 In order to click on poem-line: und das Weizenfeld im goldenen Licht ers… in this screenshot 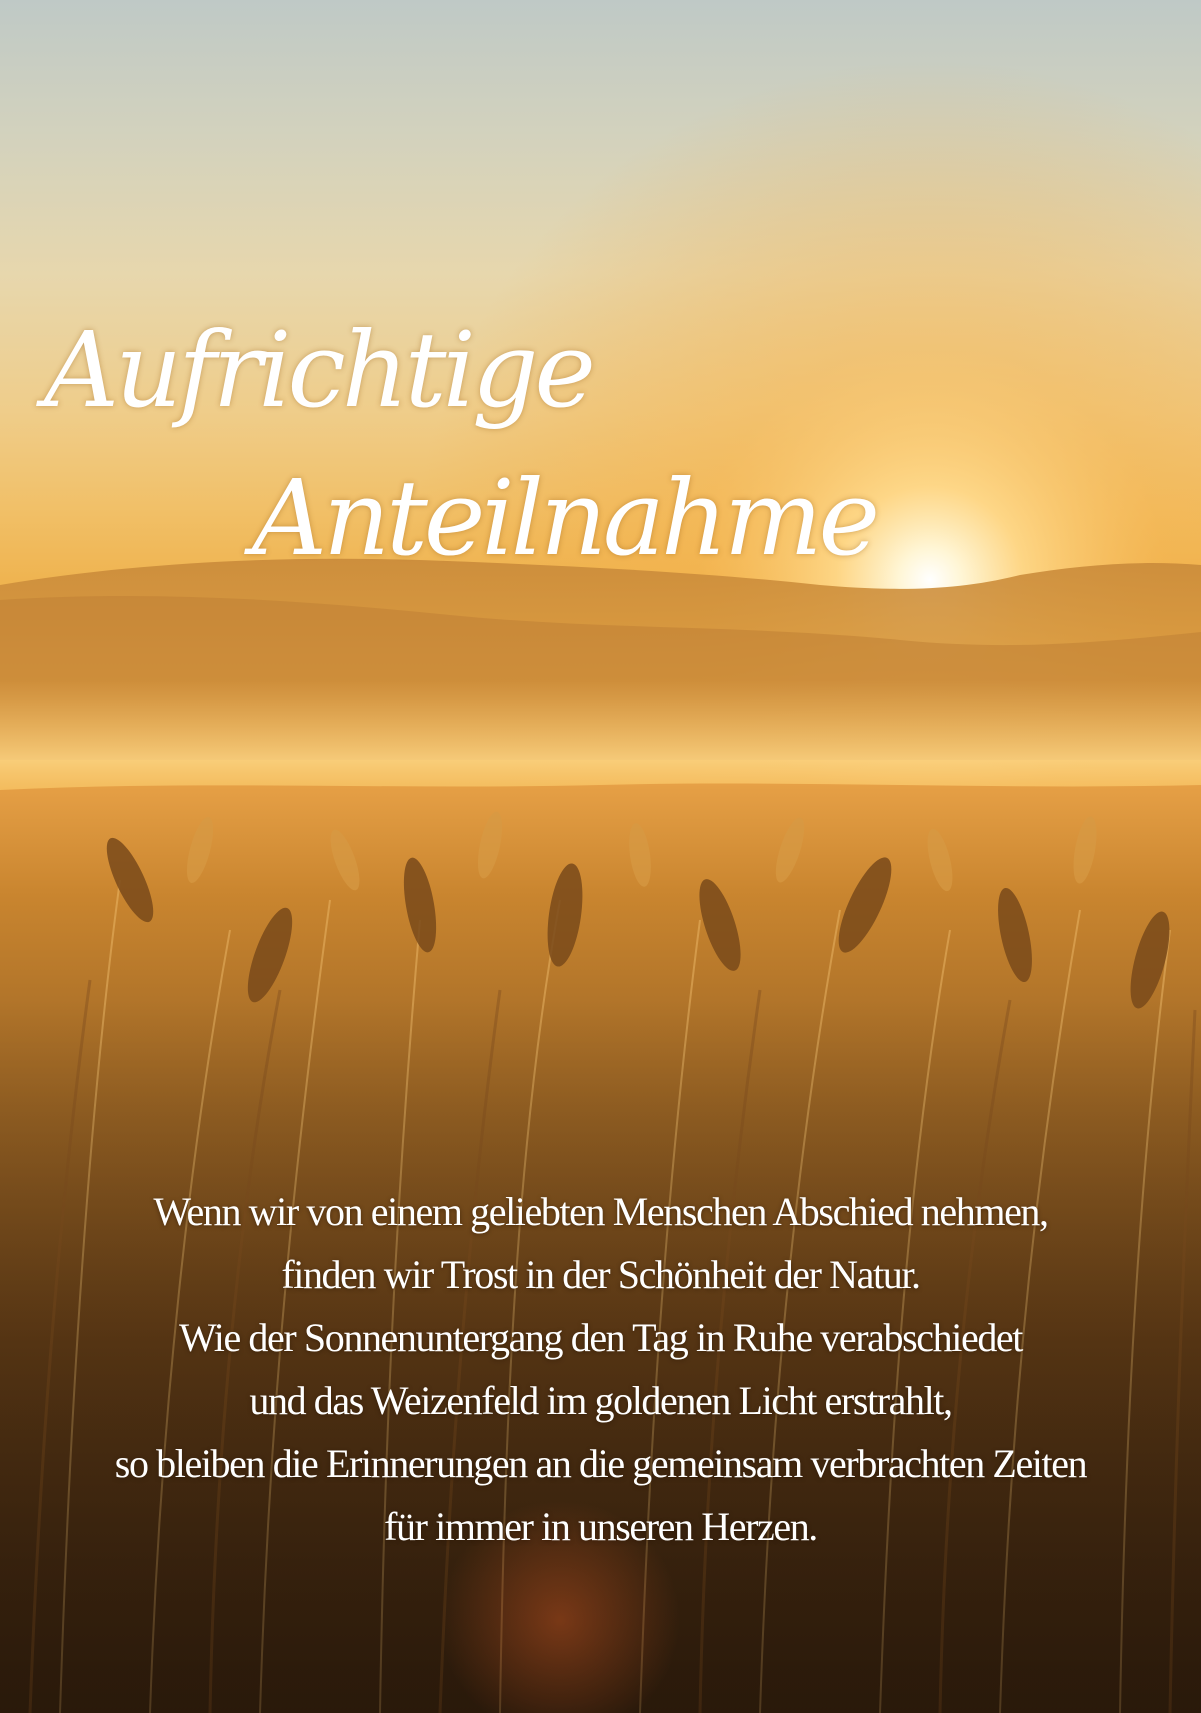, I will do `click(601, 1400)`.